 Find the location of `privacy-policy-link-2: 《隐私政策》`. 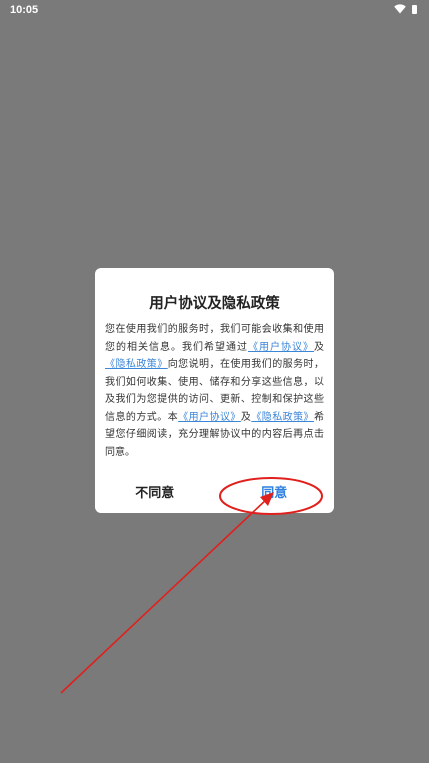

privacy-policy-link-2: 《隐私政策》 is located at coordinates (282, 417).